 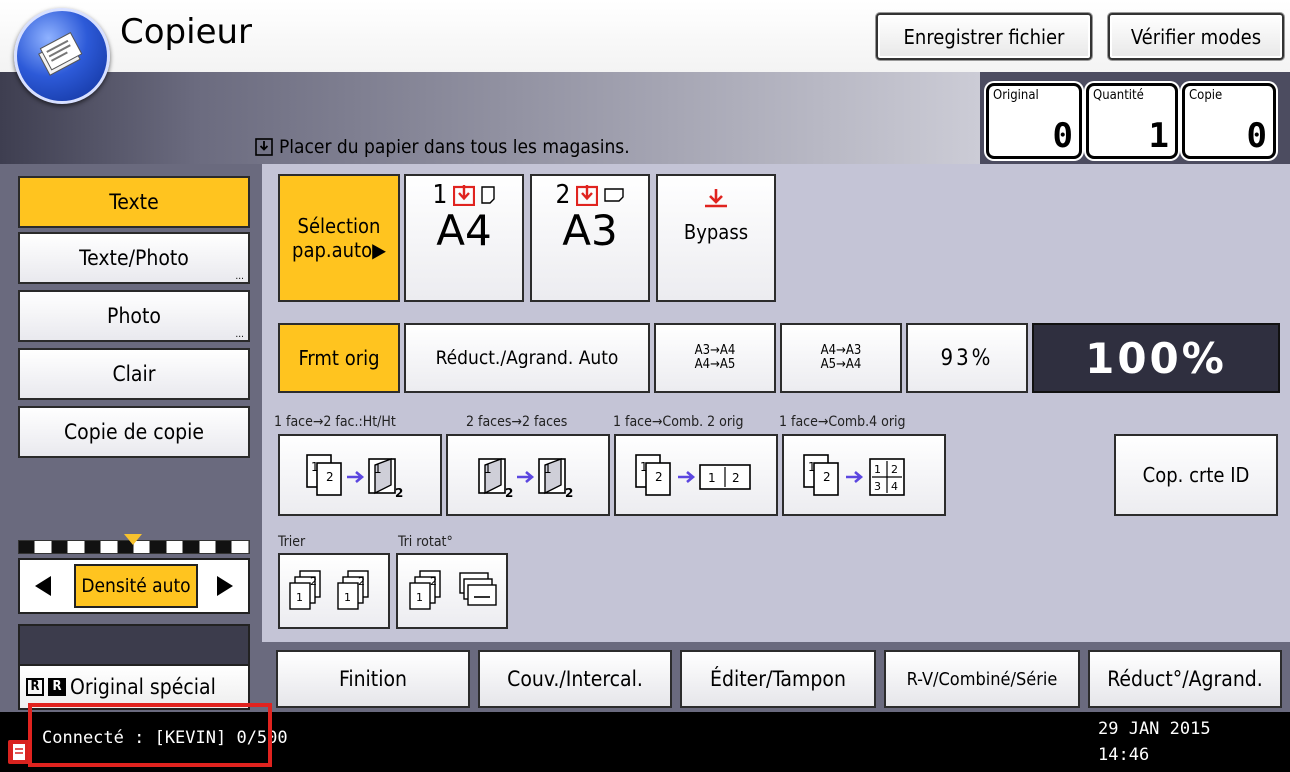 I want to click on bypass-tray-button: Bypass, so click(x=716, y=238).